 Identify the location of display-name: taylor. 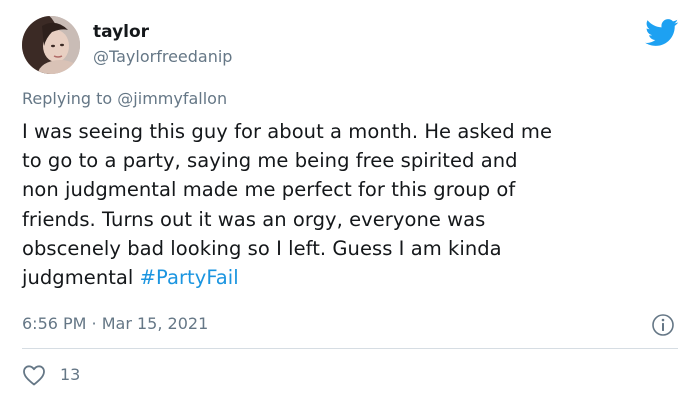
(121, 32).